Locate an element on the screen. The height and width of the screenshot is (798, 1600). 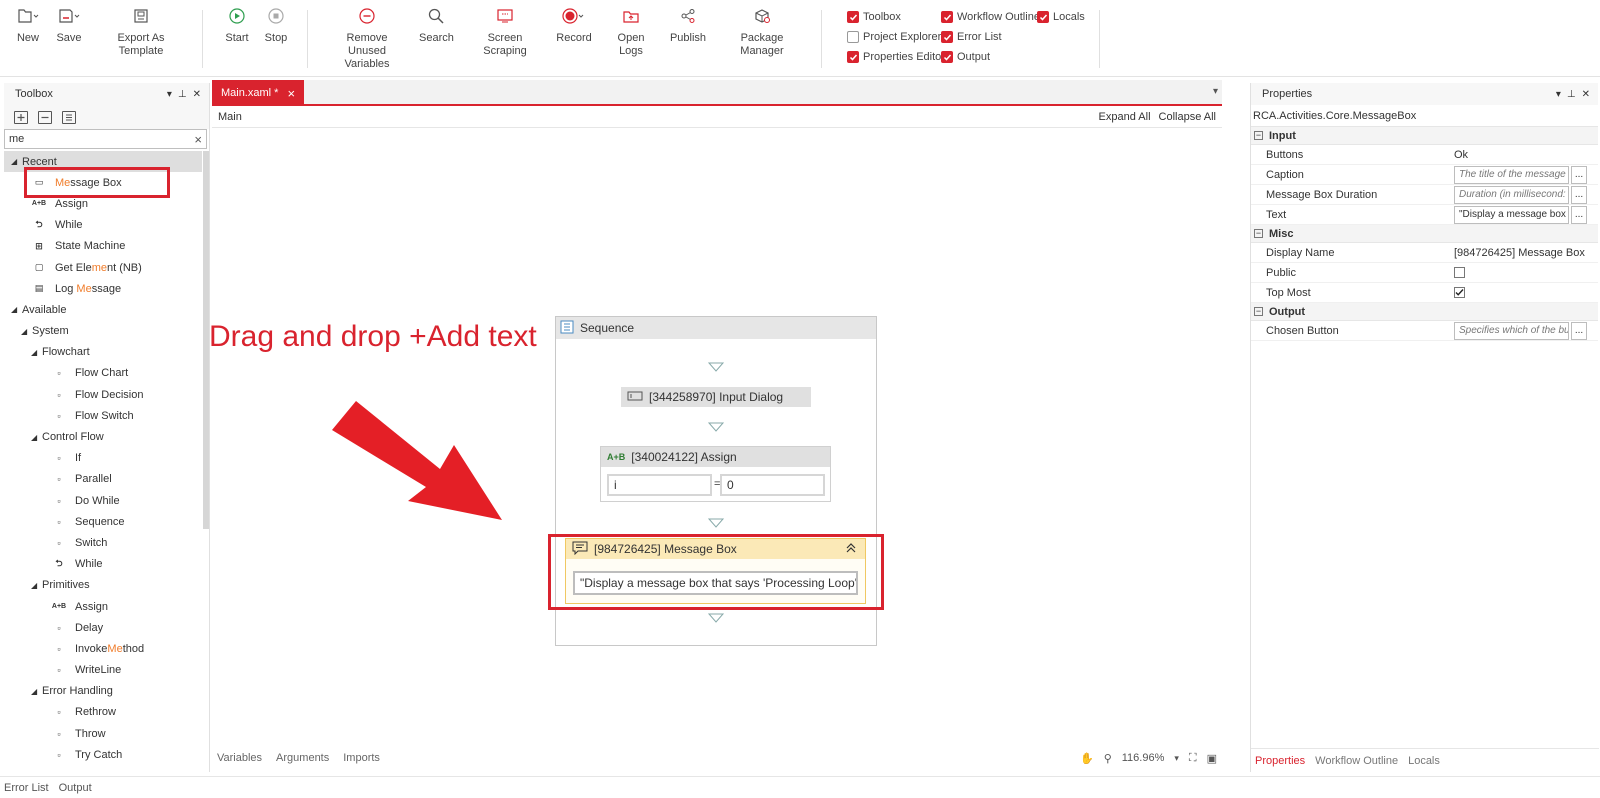
control-flow-item-5: ⮌ While is located at coordinates (103, 564).